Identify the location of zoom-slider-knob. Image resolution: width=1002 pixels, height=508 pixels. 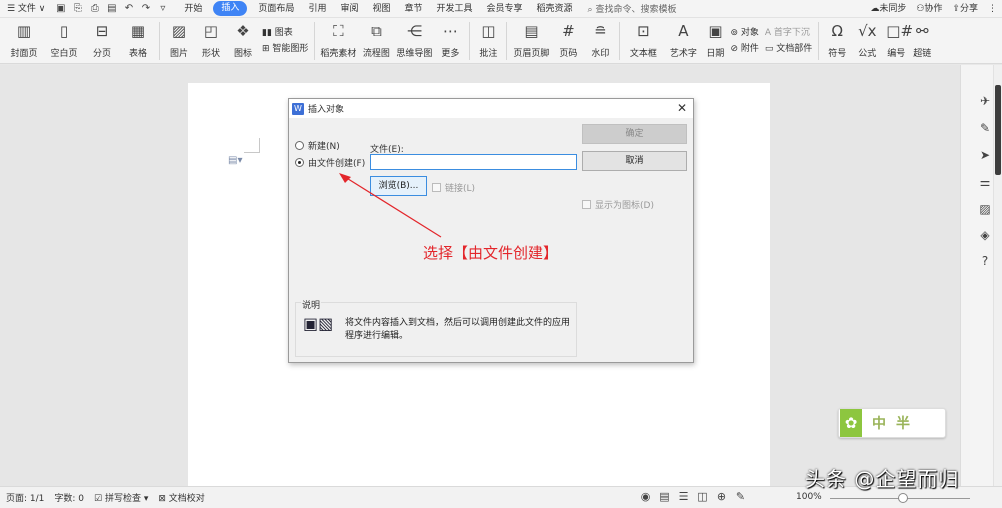
(903, 498).